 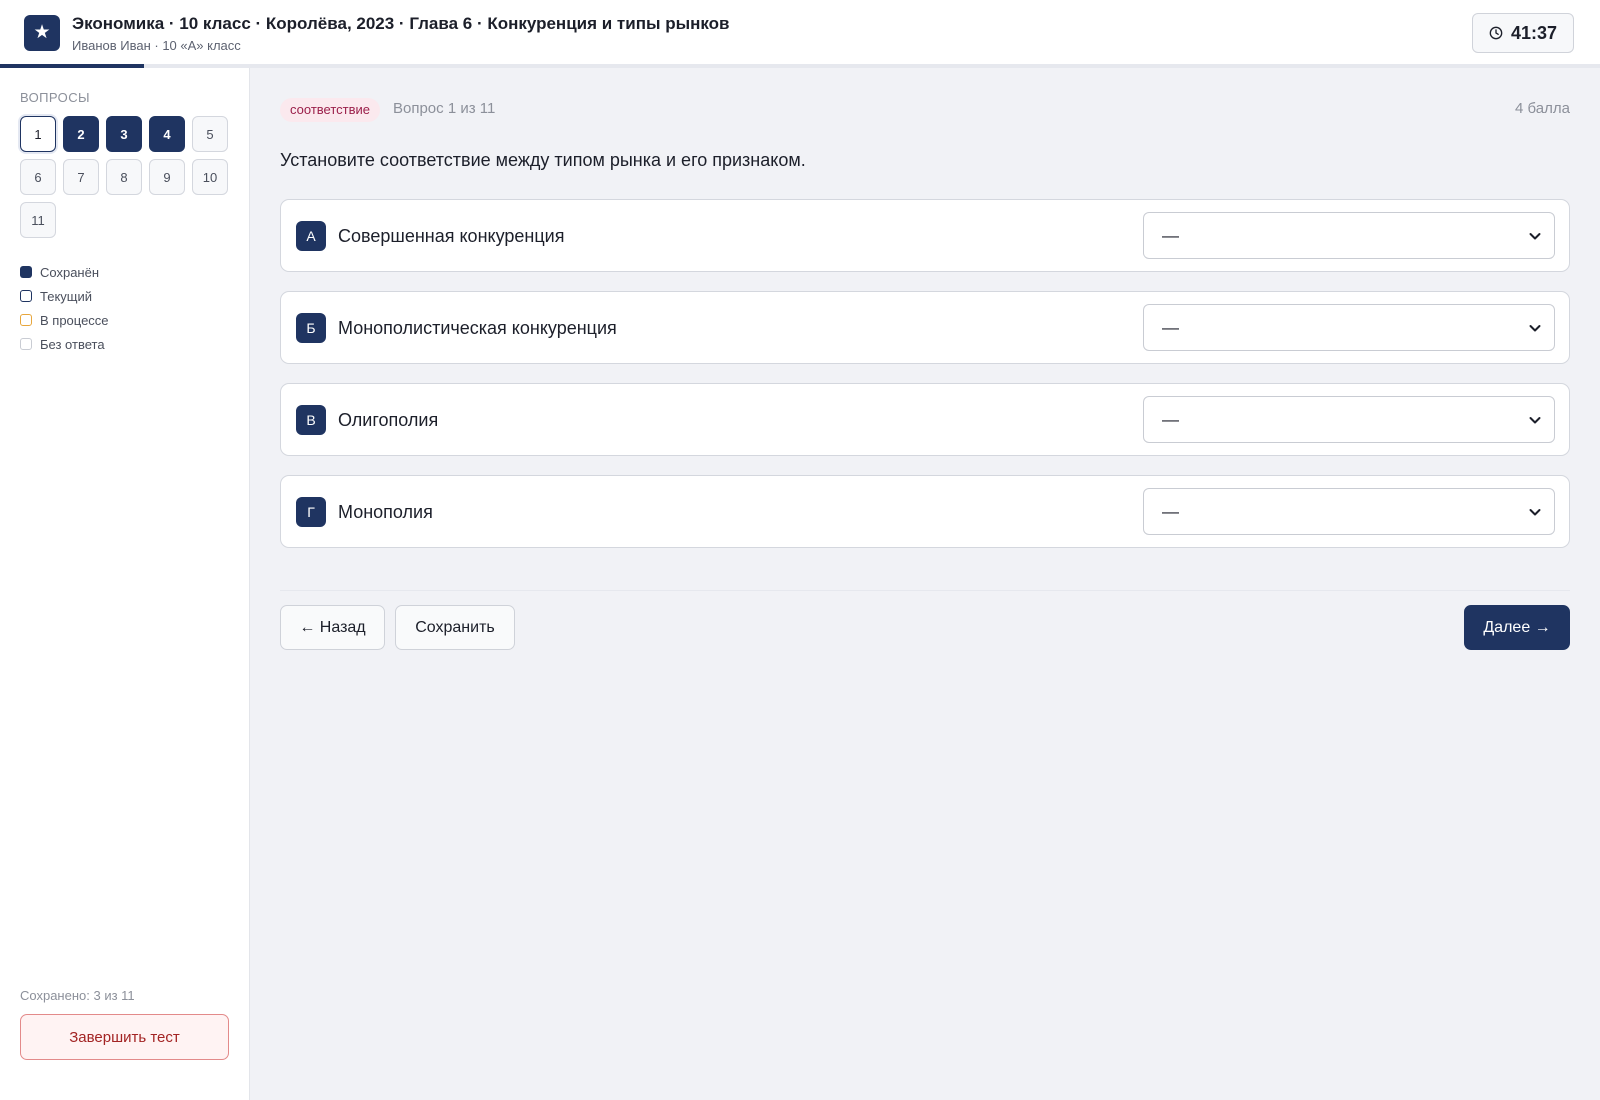 What do you see at coordinates (38, 177) in the screenshot?
I see `question-nav-button: 6` at bounding box center [38, 177].